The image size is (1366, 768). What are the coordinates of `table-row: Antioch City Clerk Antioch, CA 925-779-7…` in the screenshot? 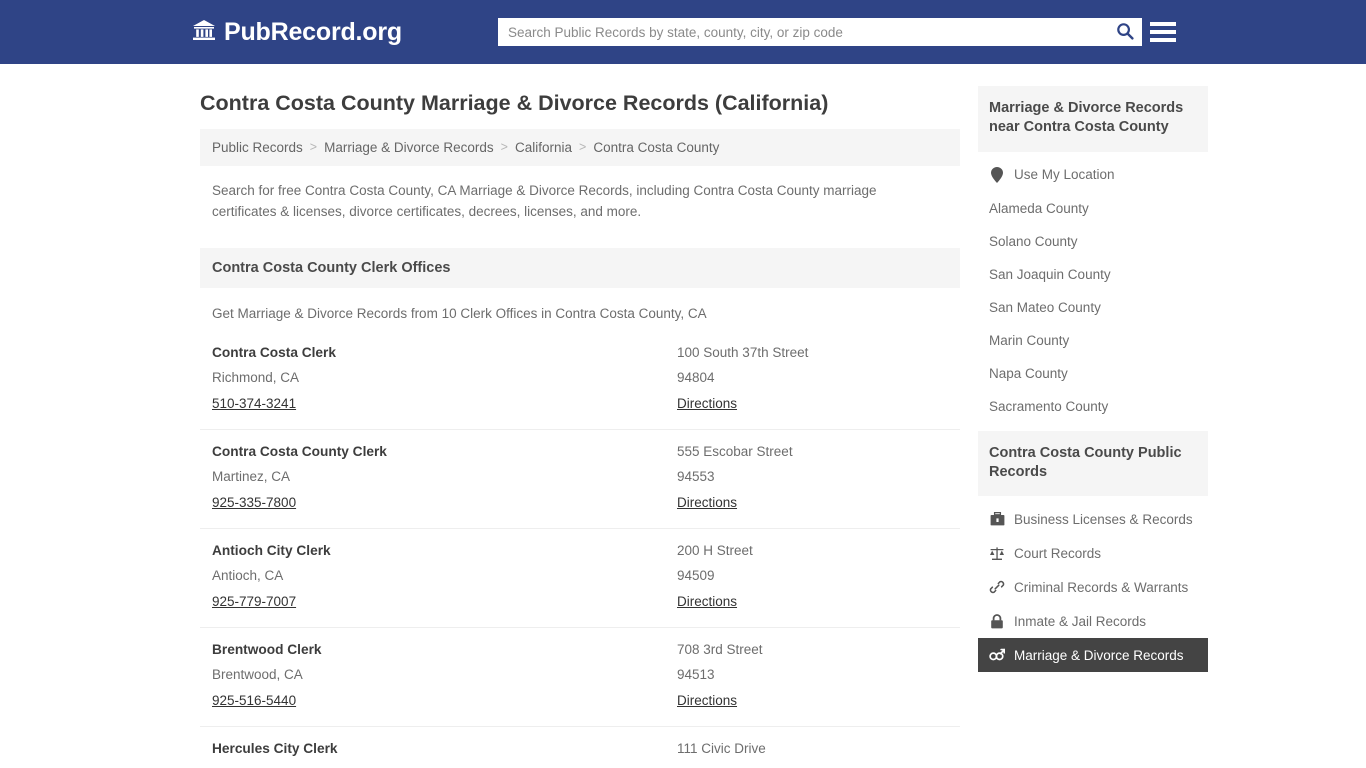 It's located at (580, 578).